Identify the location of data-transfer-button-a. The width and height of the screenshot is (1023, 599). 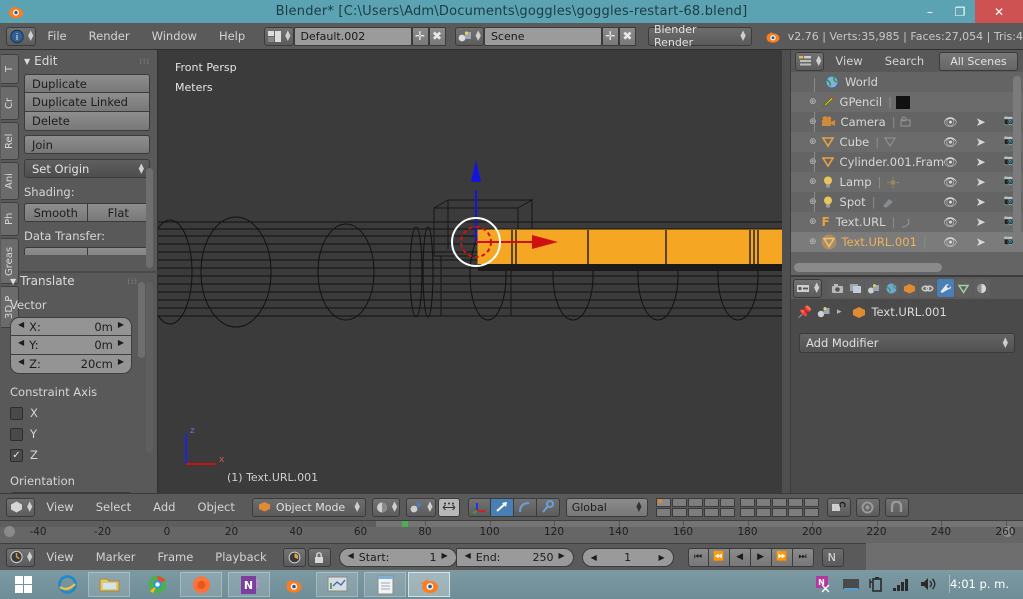
(56, 251).